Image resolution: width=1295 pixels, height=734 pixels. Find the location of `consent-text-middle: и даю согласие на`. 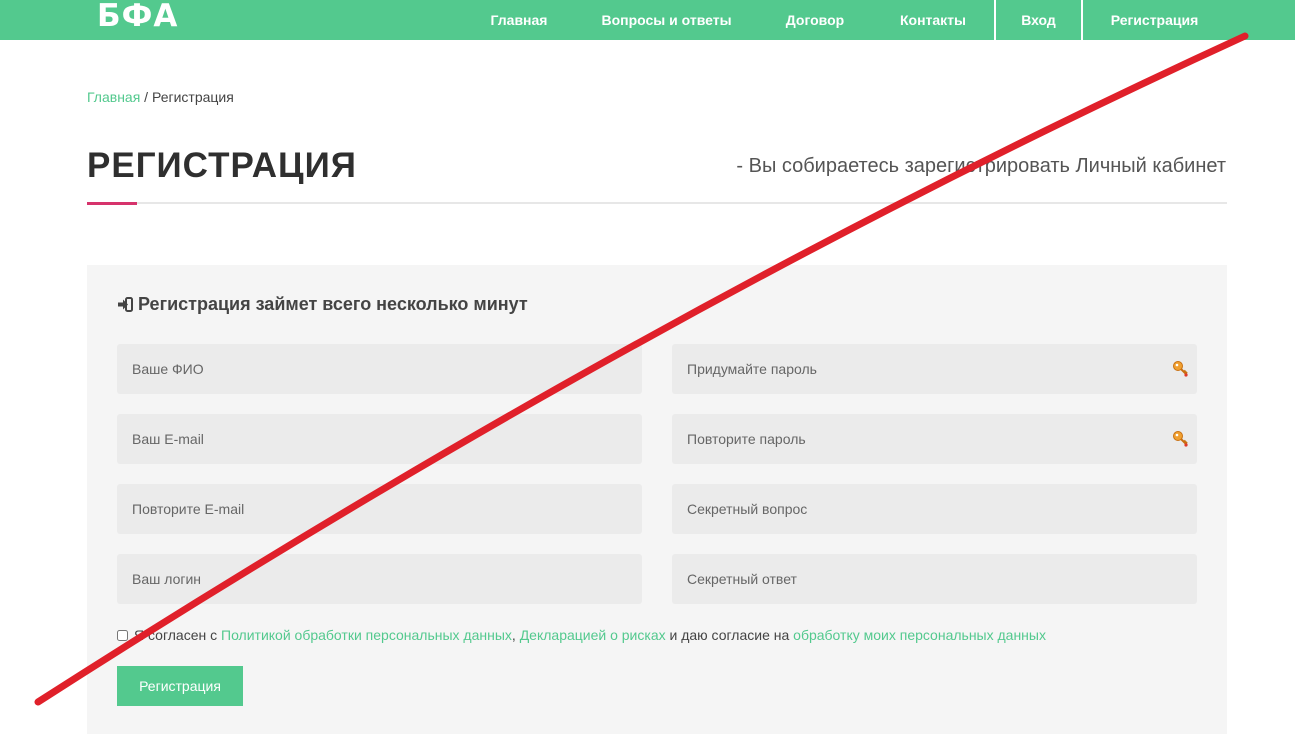

consent-text-middle: и даю согласие на is located at coordinates (729, 635).